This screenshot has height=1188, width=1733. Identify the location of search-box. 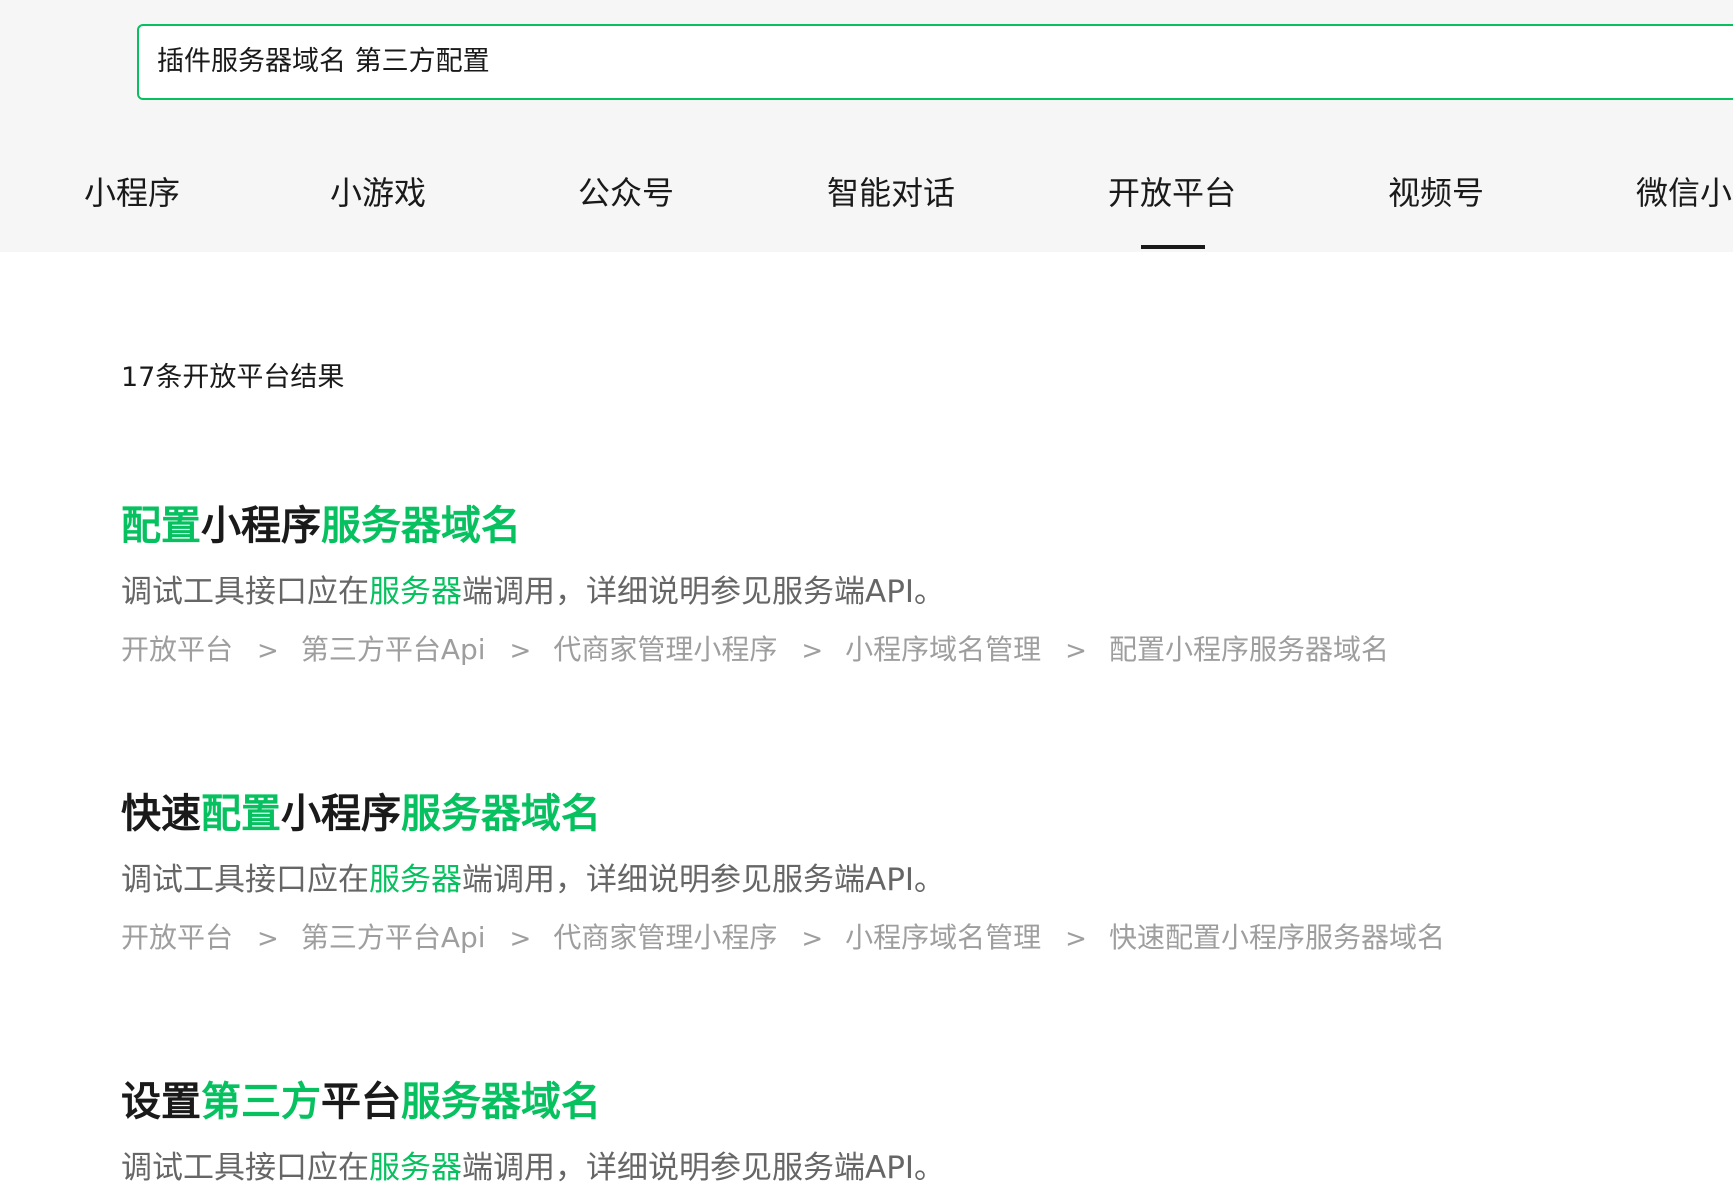
(935, 62).